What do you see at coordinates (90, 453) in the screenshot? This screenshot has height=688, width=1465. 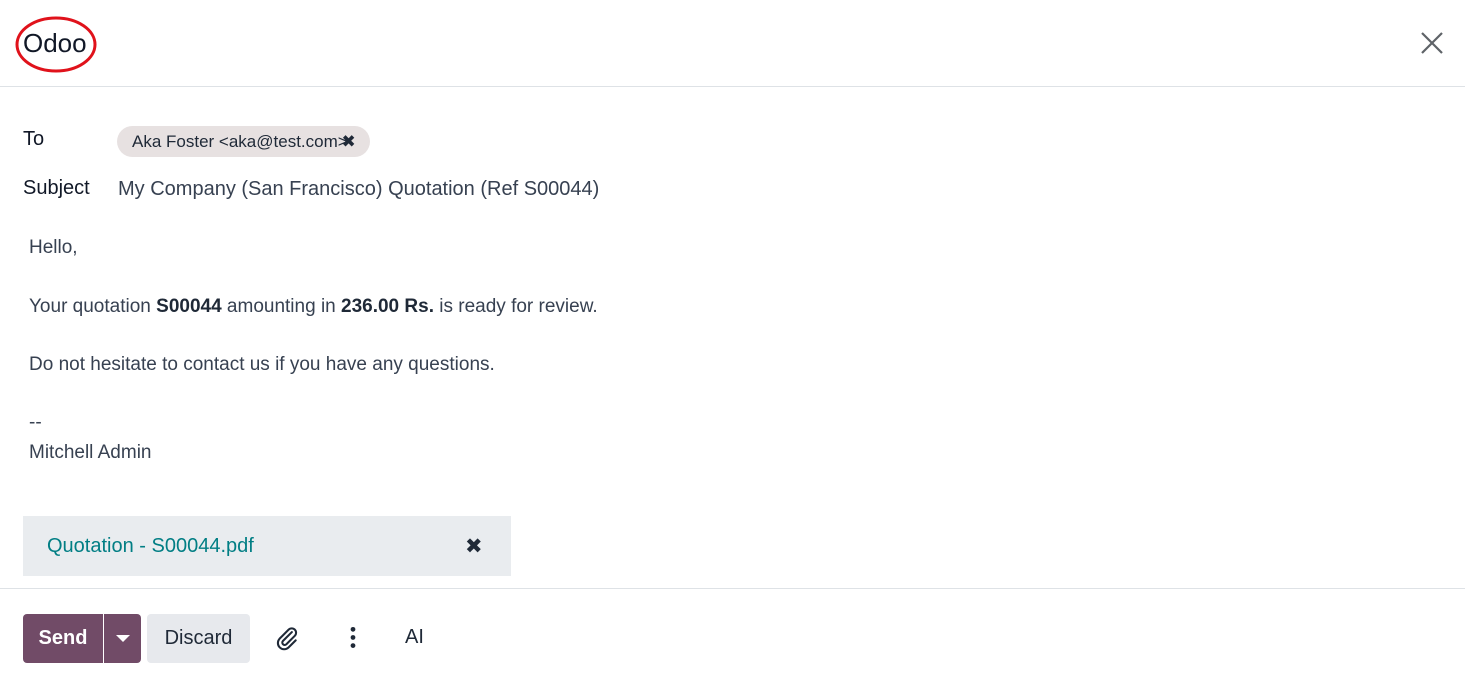 I see `signature-name: Mitchell Admin` at bounding box center [90, 453].